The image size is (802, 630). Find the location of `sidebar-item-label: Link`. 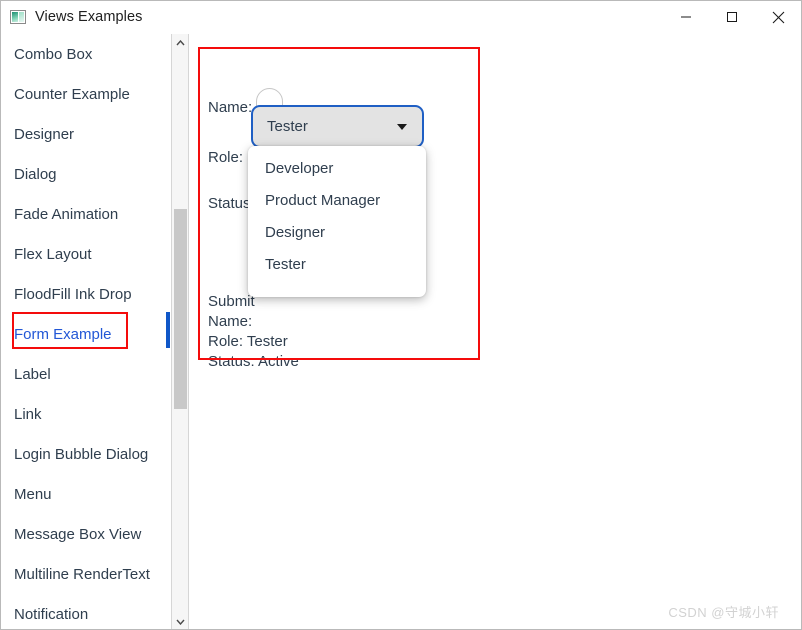

sidebar-item-label: Link is located at coordinates (28, 414).